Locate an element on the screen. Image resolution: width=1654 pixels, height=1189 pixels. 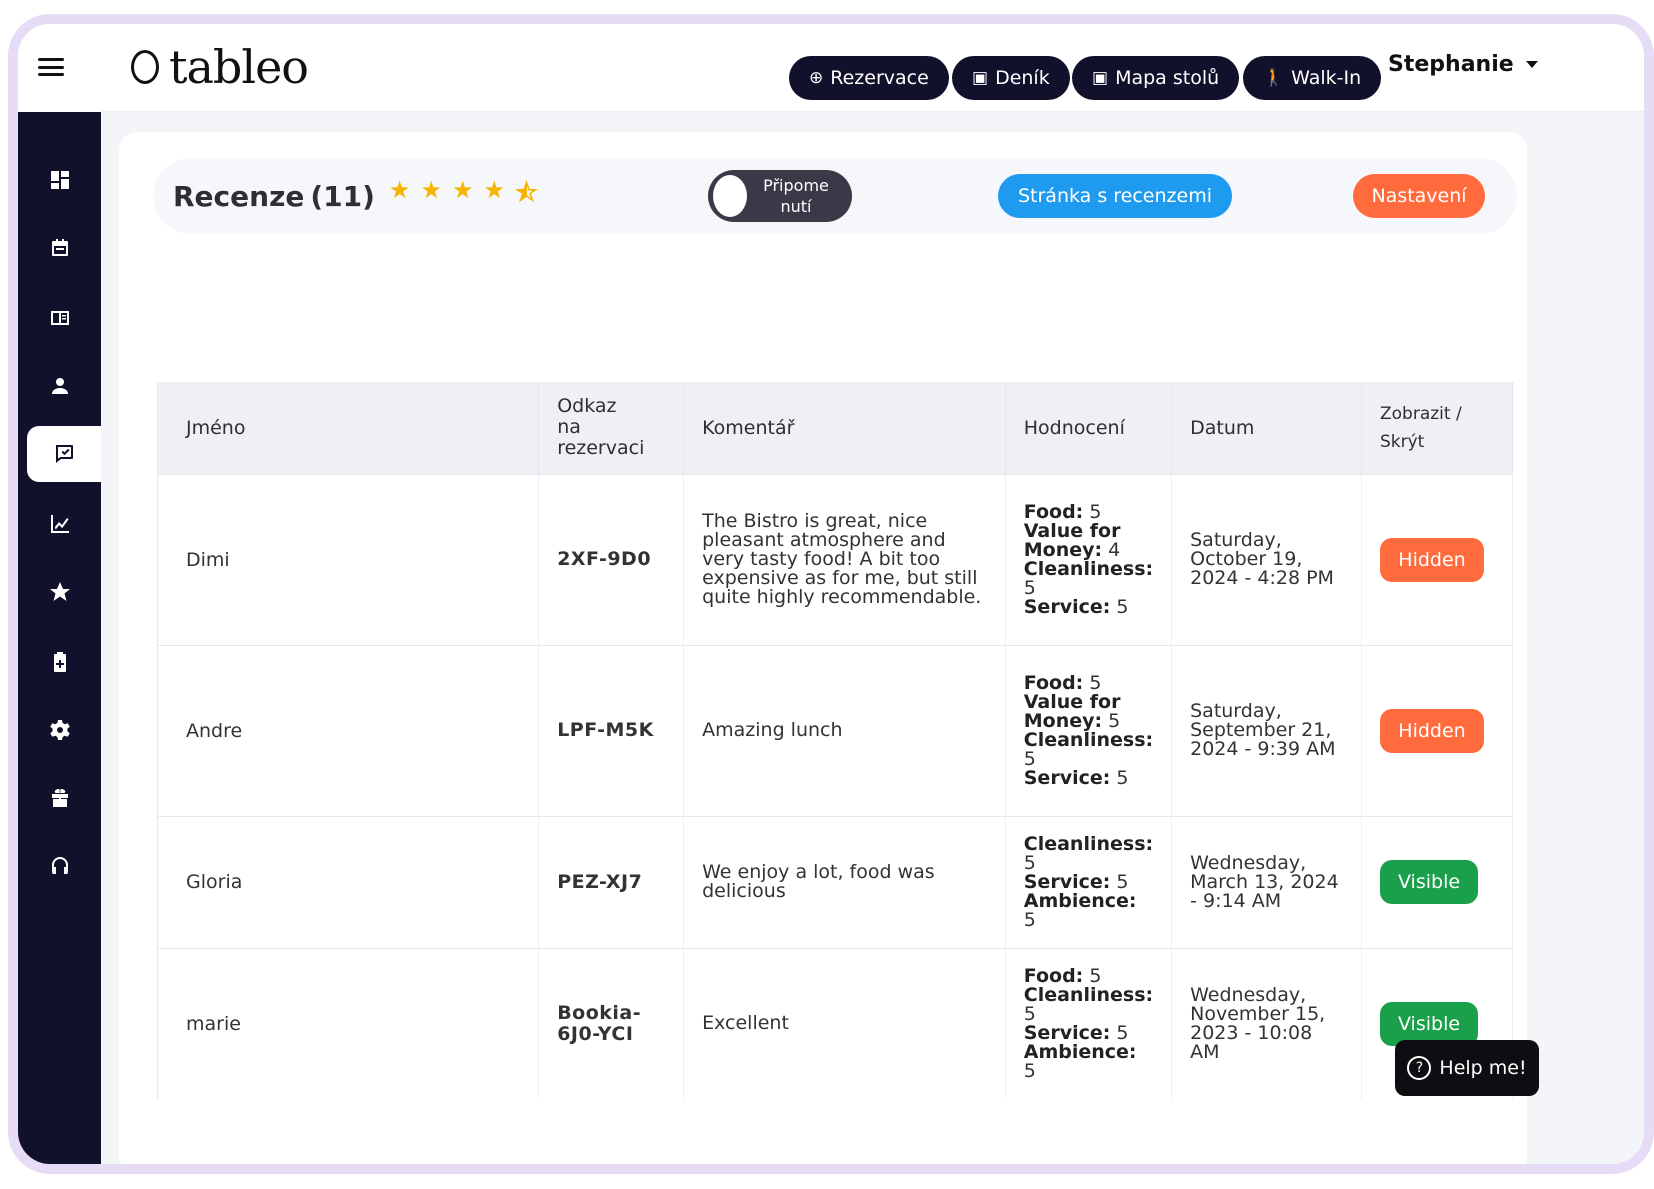
logo-ring-icon is located at coordinates (145, 67).